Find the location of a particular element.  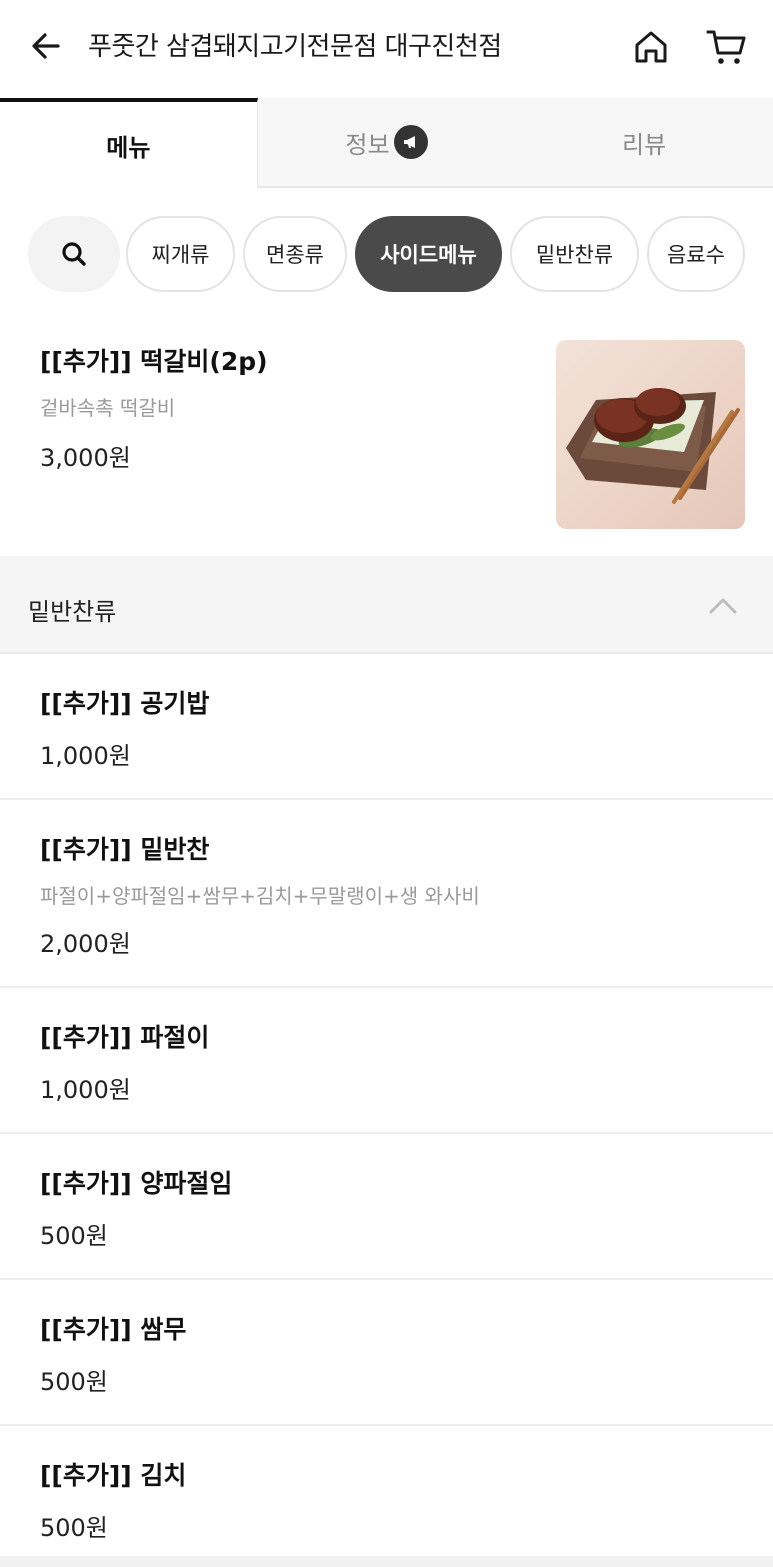

chip-noodles: 면종류 is located at coordinates (295, 254).